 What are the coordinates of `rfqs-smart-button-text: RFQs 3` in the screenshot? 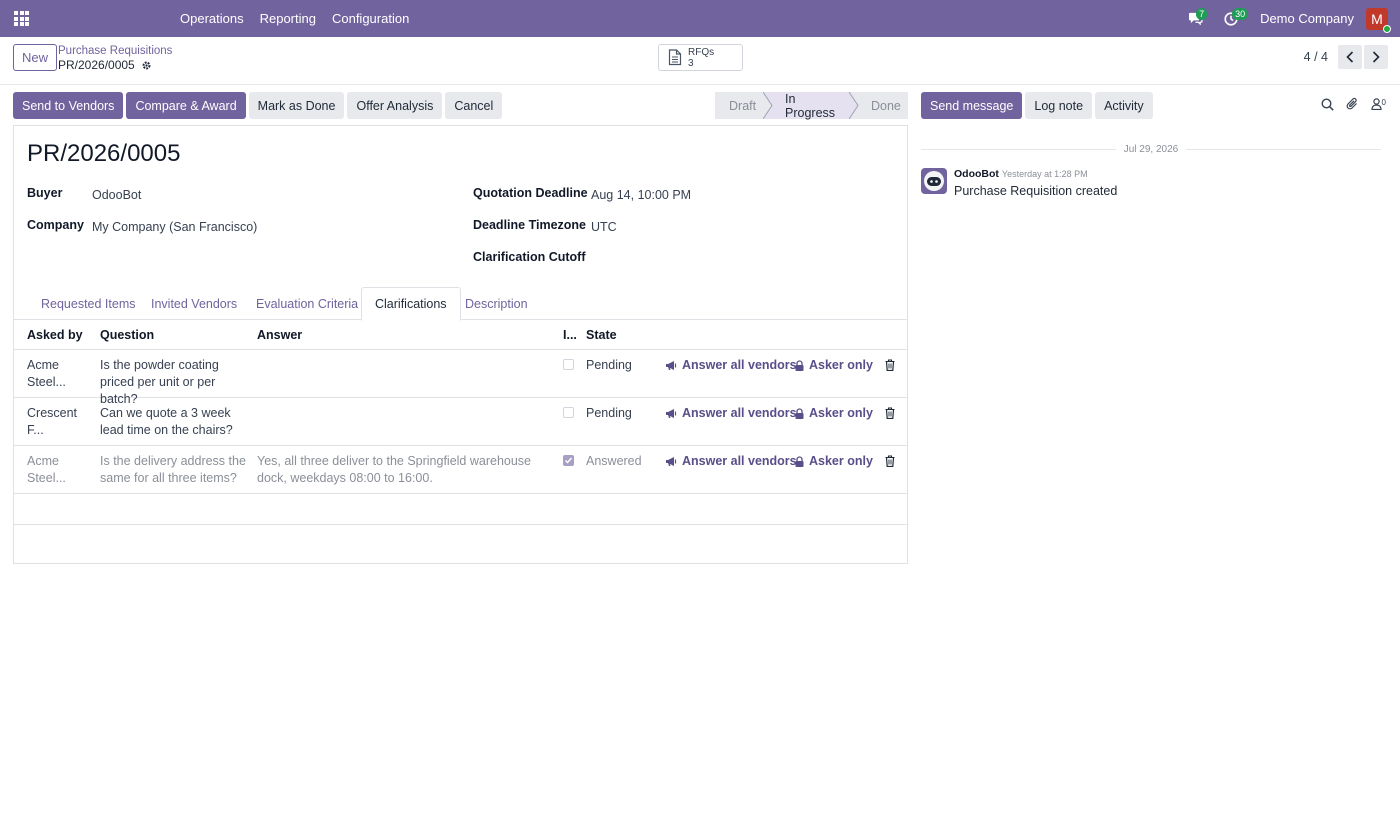 It's located at (701, 58).